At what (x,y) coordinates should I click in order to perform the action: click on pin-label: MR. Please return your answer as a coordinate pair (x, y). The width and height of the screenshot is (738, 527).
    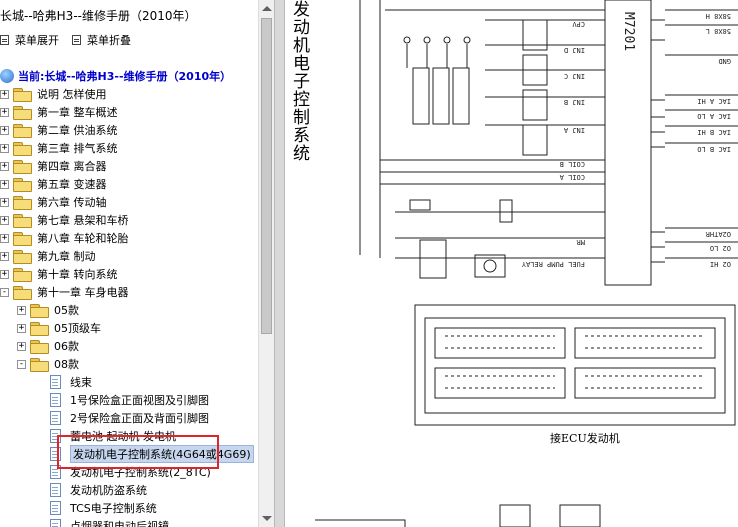
    Looking at the image, I should click on (580, 242).